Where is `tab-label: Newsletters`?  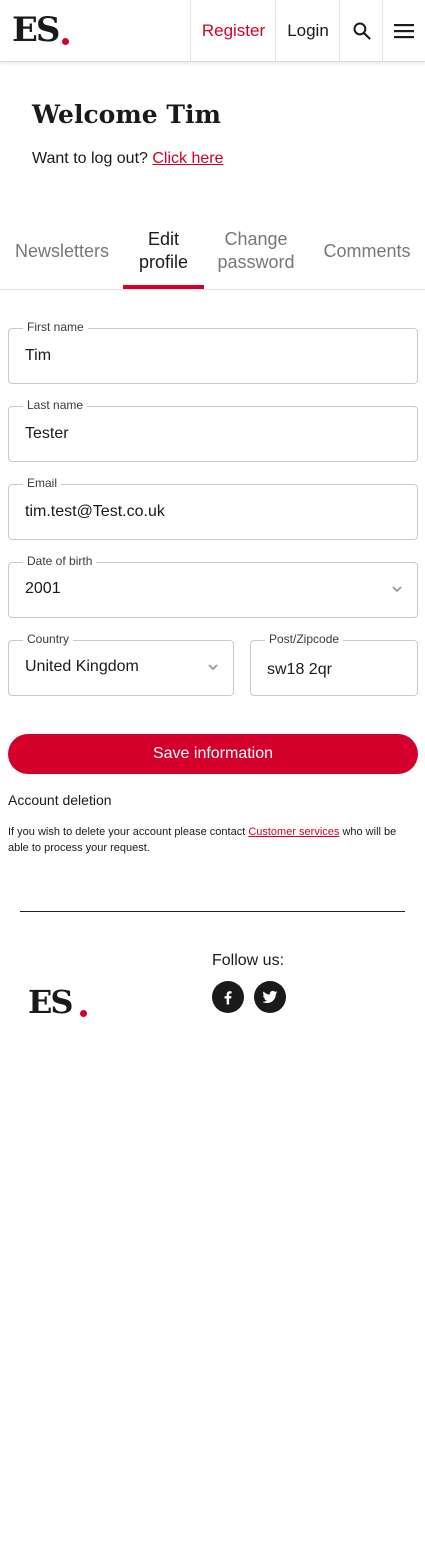
tab-label: Newsletters is located at coordinates (62, 251).